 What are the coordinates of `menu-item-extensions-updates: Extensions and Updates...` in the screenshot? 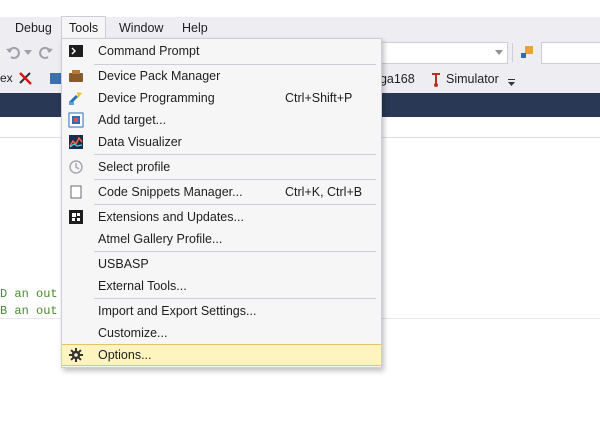 It's located at (221, 217).